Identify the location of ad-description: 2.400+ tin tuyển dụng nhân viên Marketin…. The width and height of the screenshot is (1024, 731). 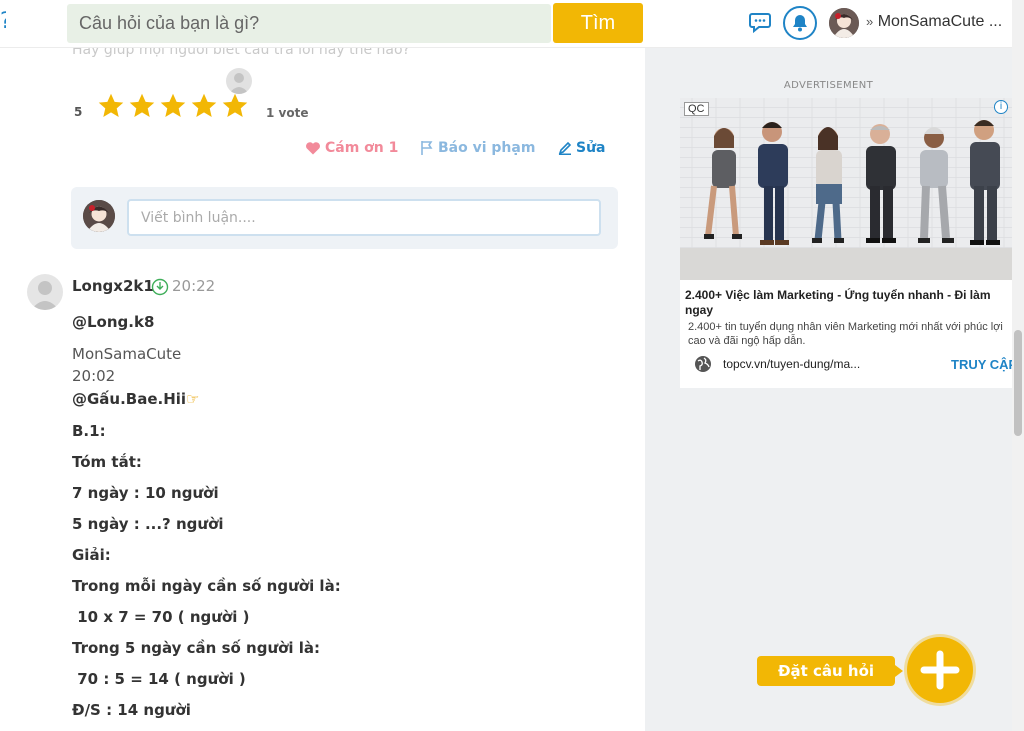
(845, 334).